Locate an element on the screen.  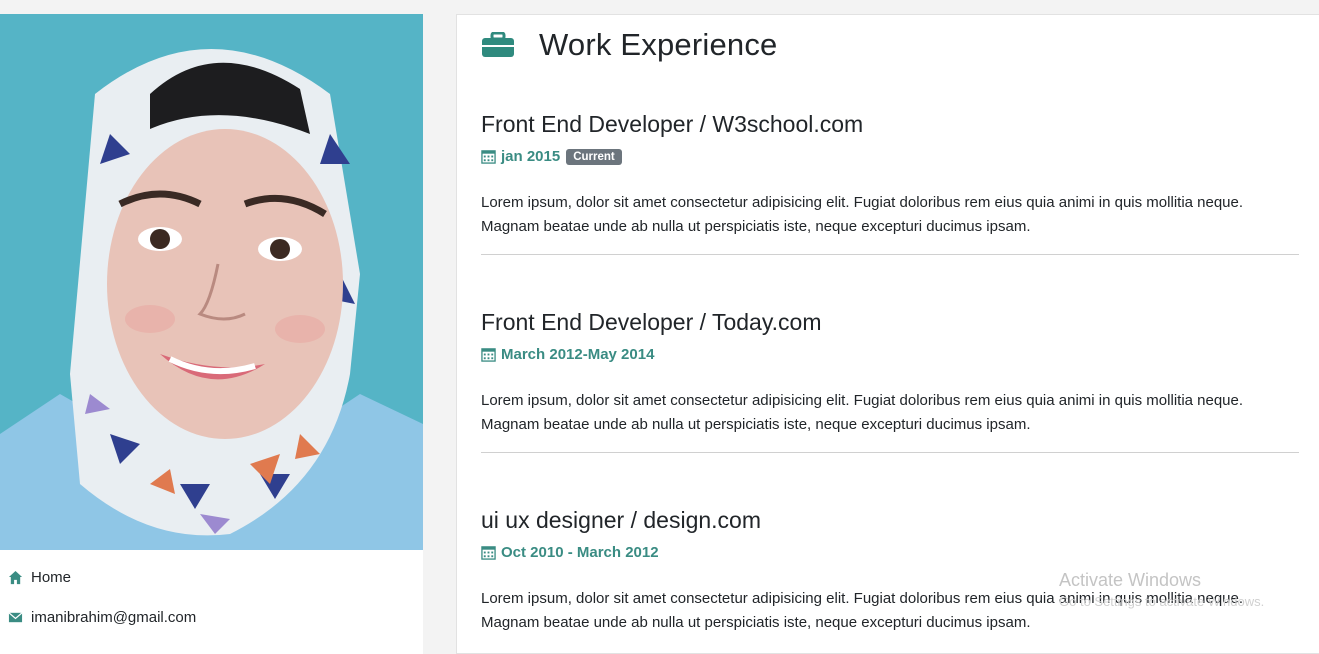
contact-email-label: imanibrahim@gmail.com is located at coordinates (114, 617).